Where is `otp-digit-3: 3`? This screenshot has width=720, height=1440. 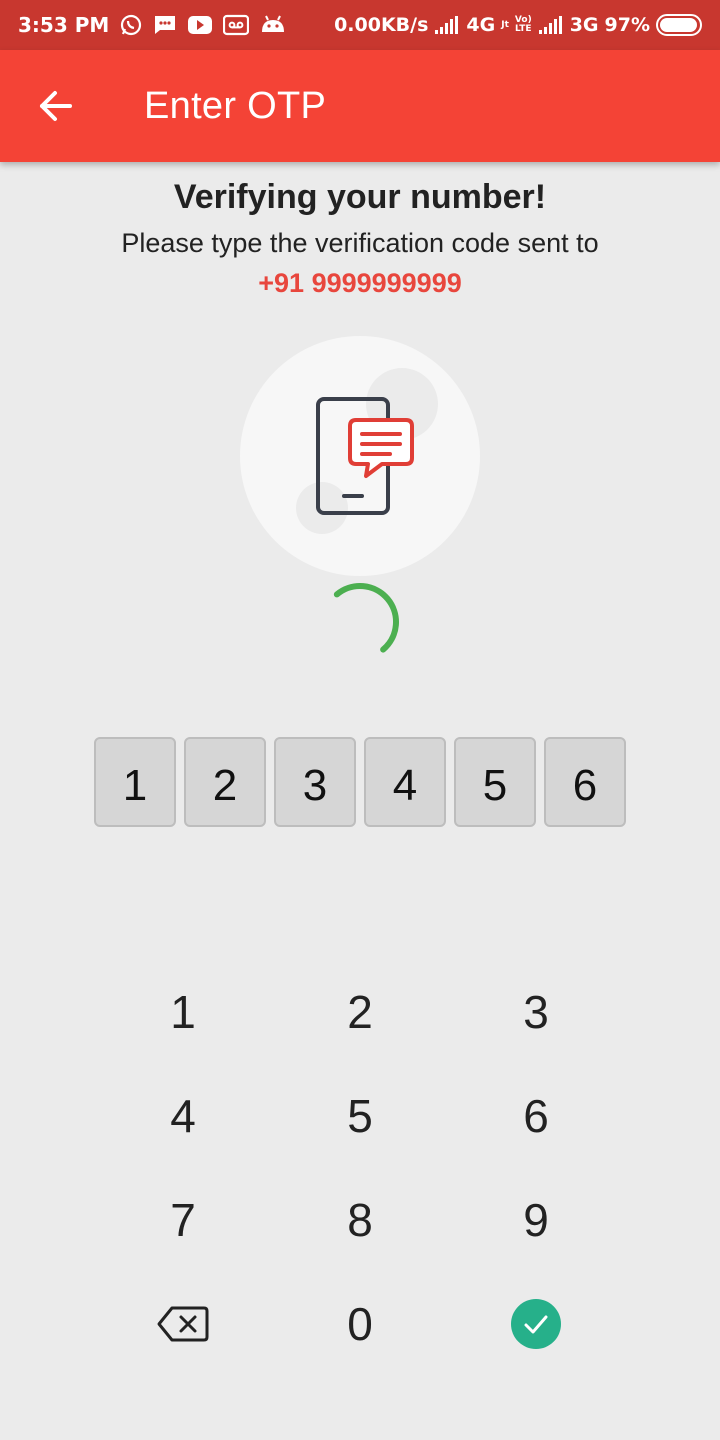 otp-digit-3: 3 is located at coordinates (315, 782).